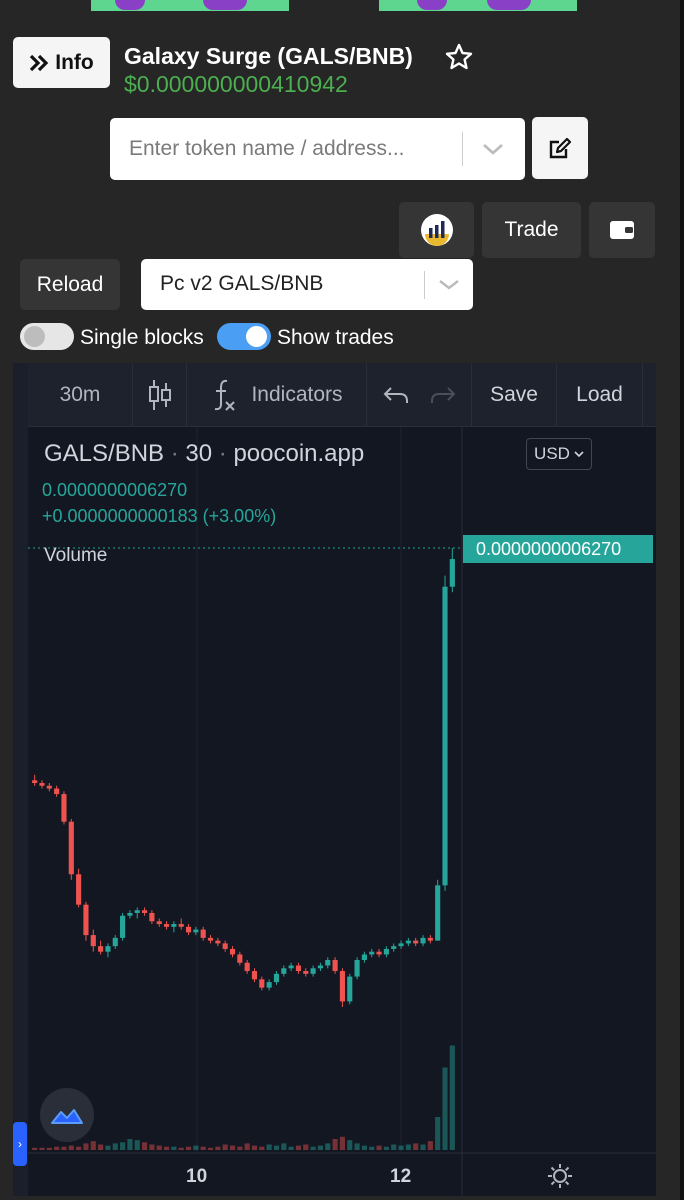 This screenshot has width=684, height=1200. Describe the element at coordinates (514, 395) in the screenshot. I see `save-button: Save` at that location.